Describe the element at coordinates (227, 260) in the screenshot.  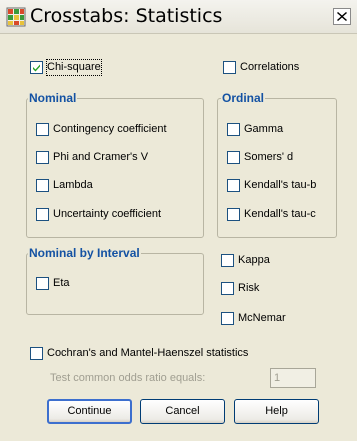
I see `kappa-box` at that location.